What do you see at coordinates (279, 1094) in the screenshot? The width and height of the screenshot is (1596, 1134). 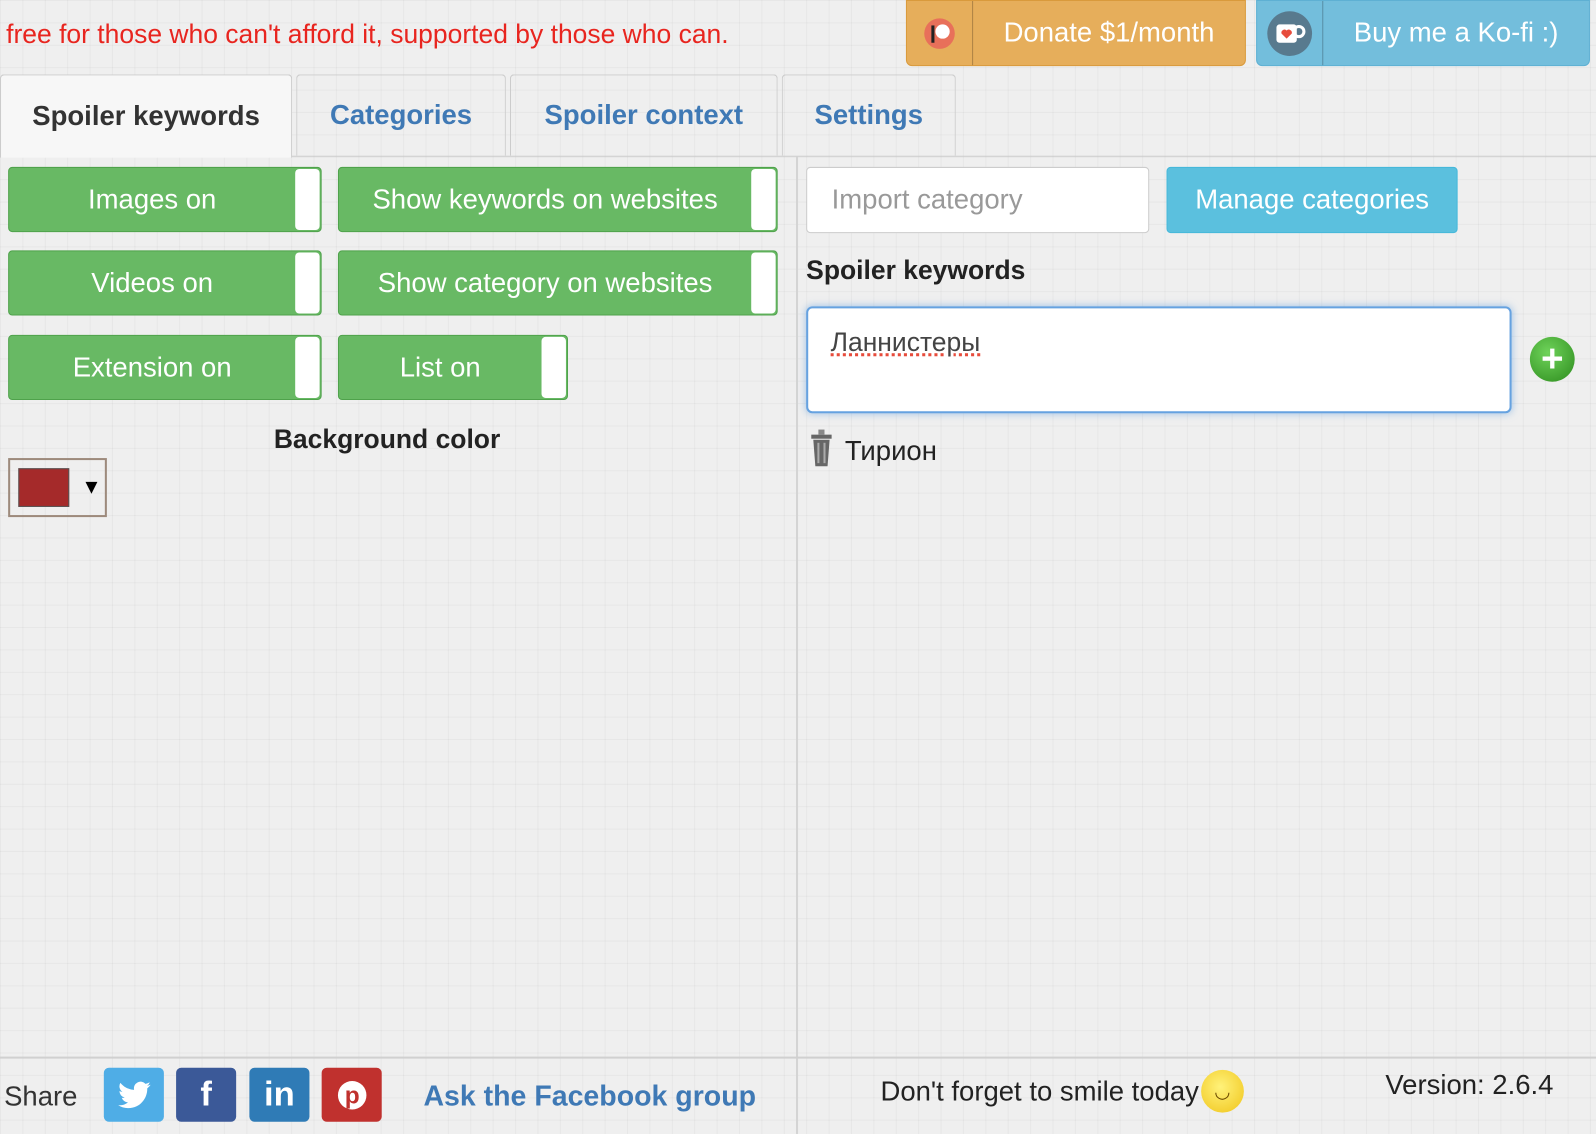 I see `linkedin-icon: in` at bounding box center [279, 1094].